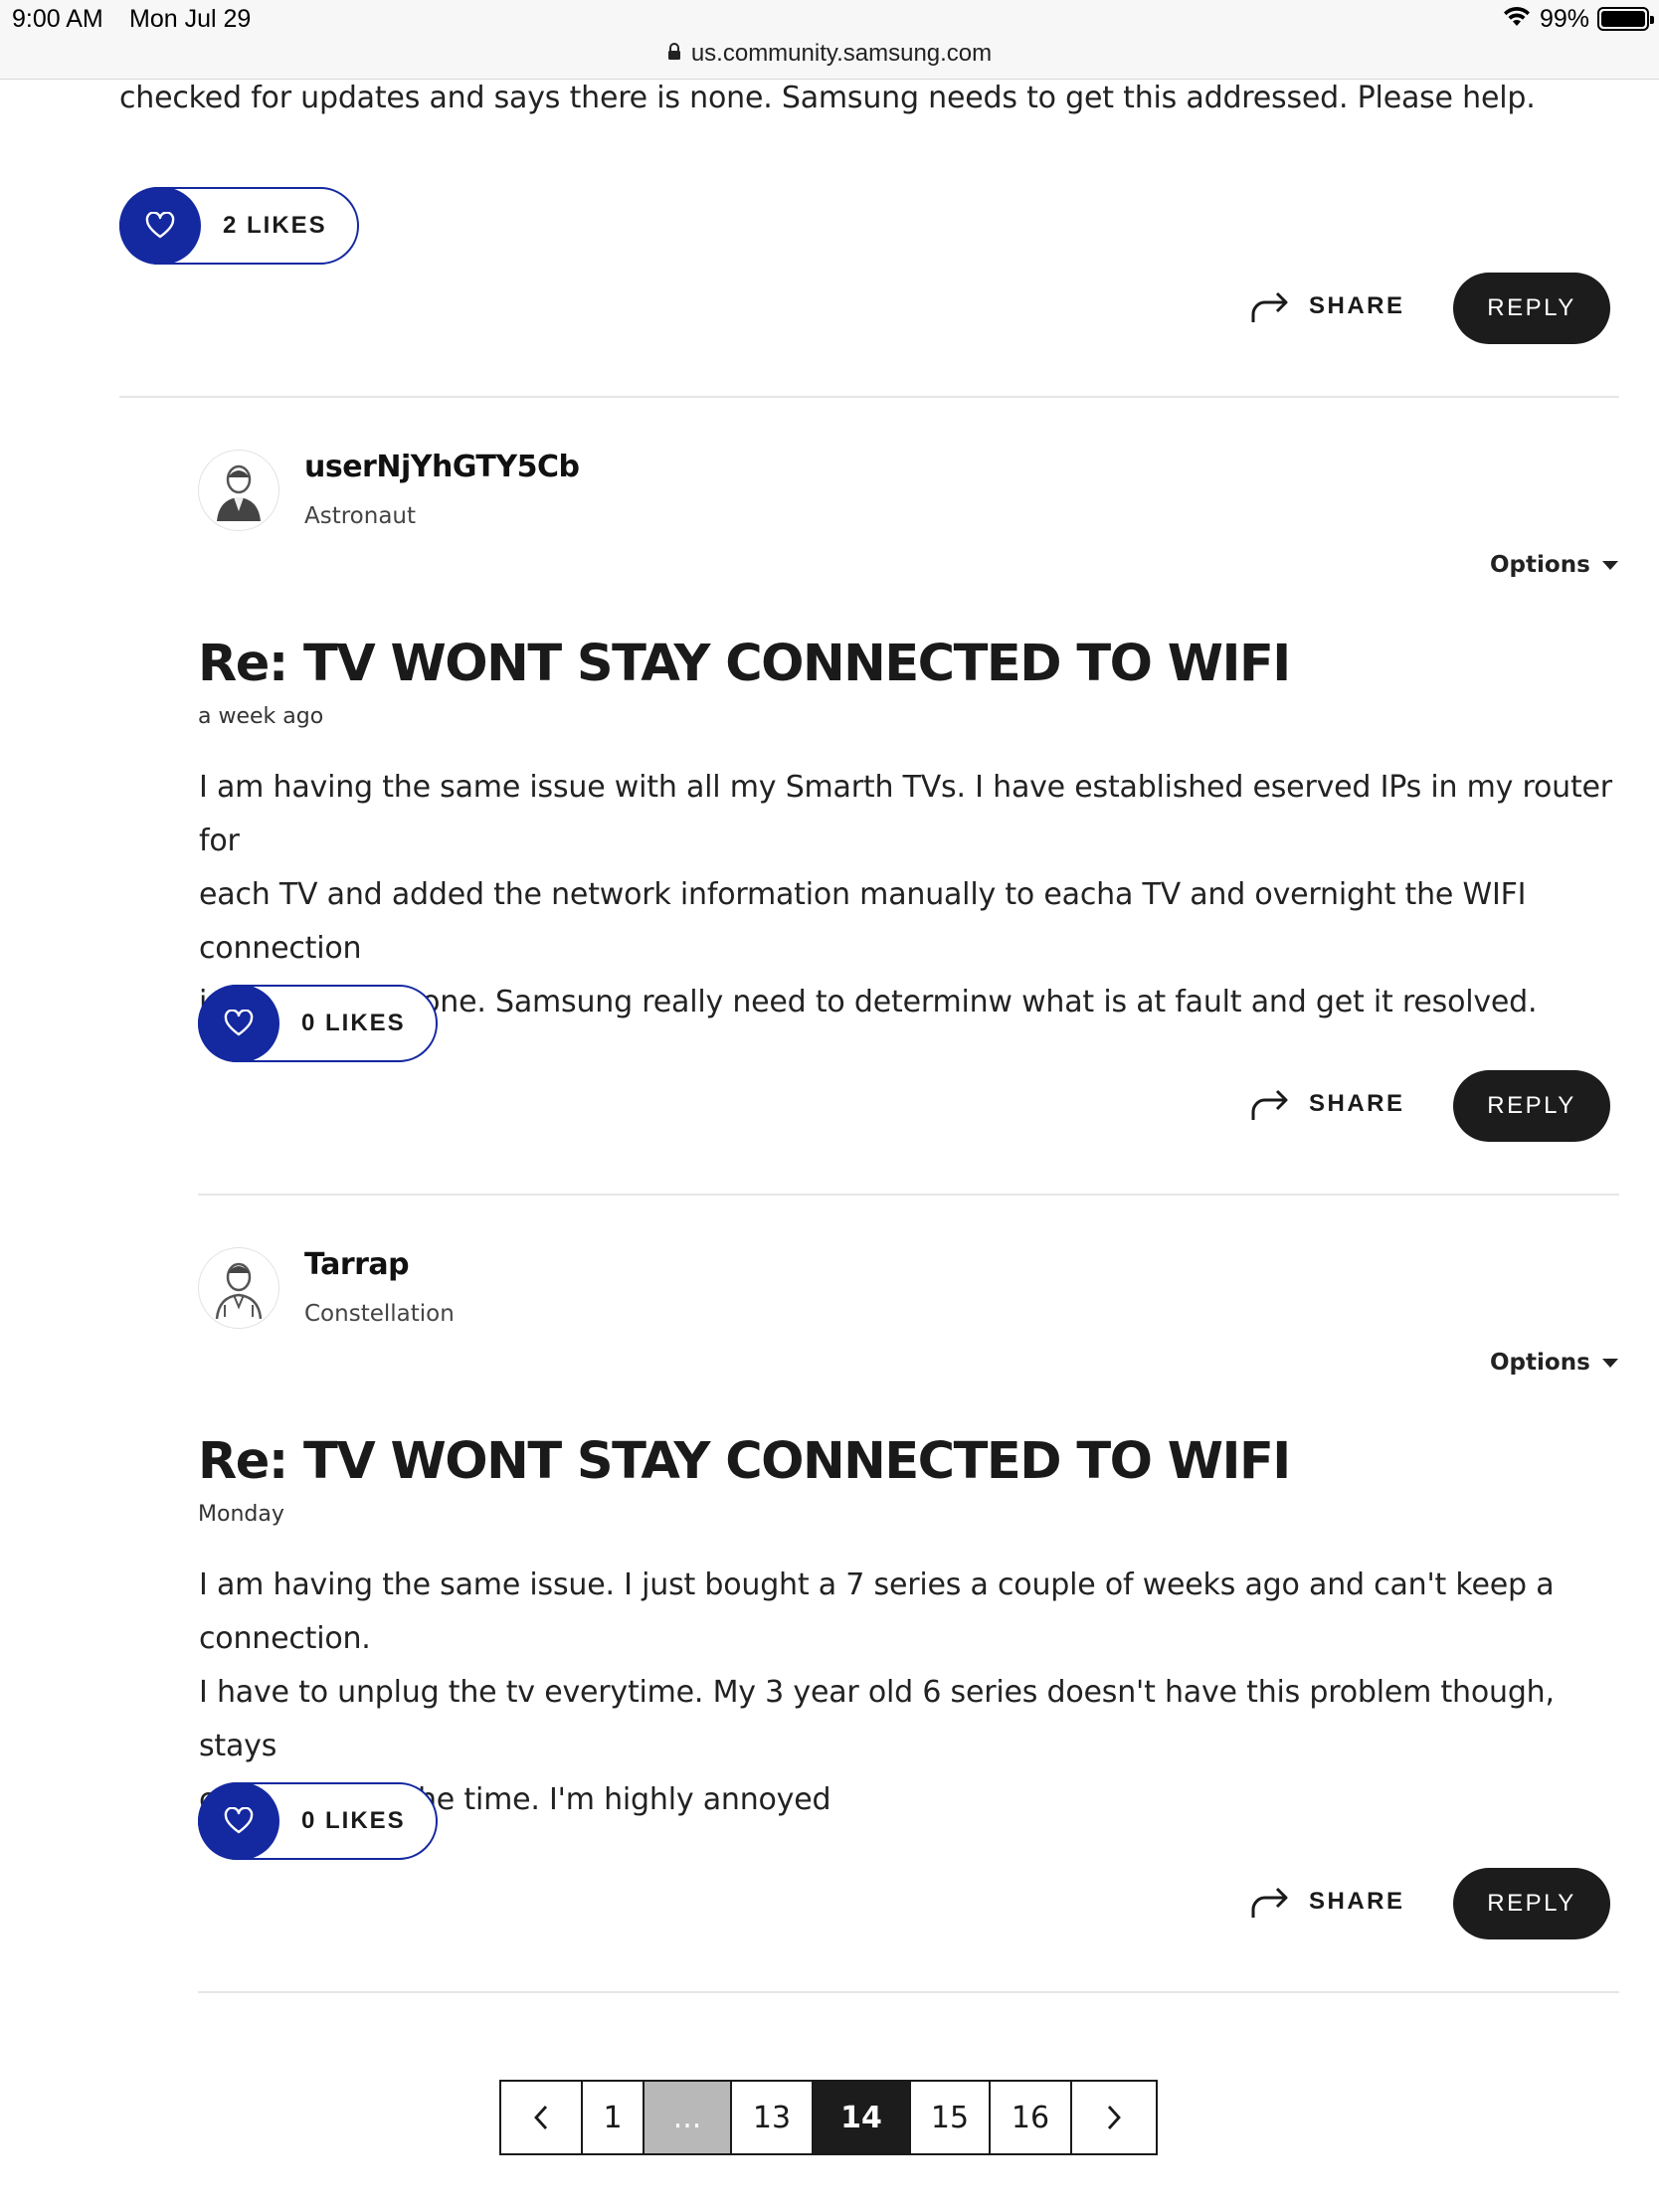 The width and height of the screenshot is (1659, 2212). I want to click on previous-page-button, so click(542, 2117).